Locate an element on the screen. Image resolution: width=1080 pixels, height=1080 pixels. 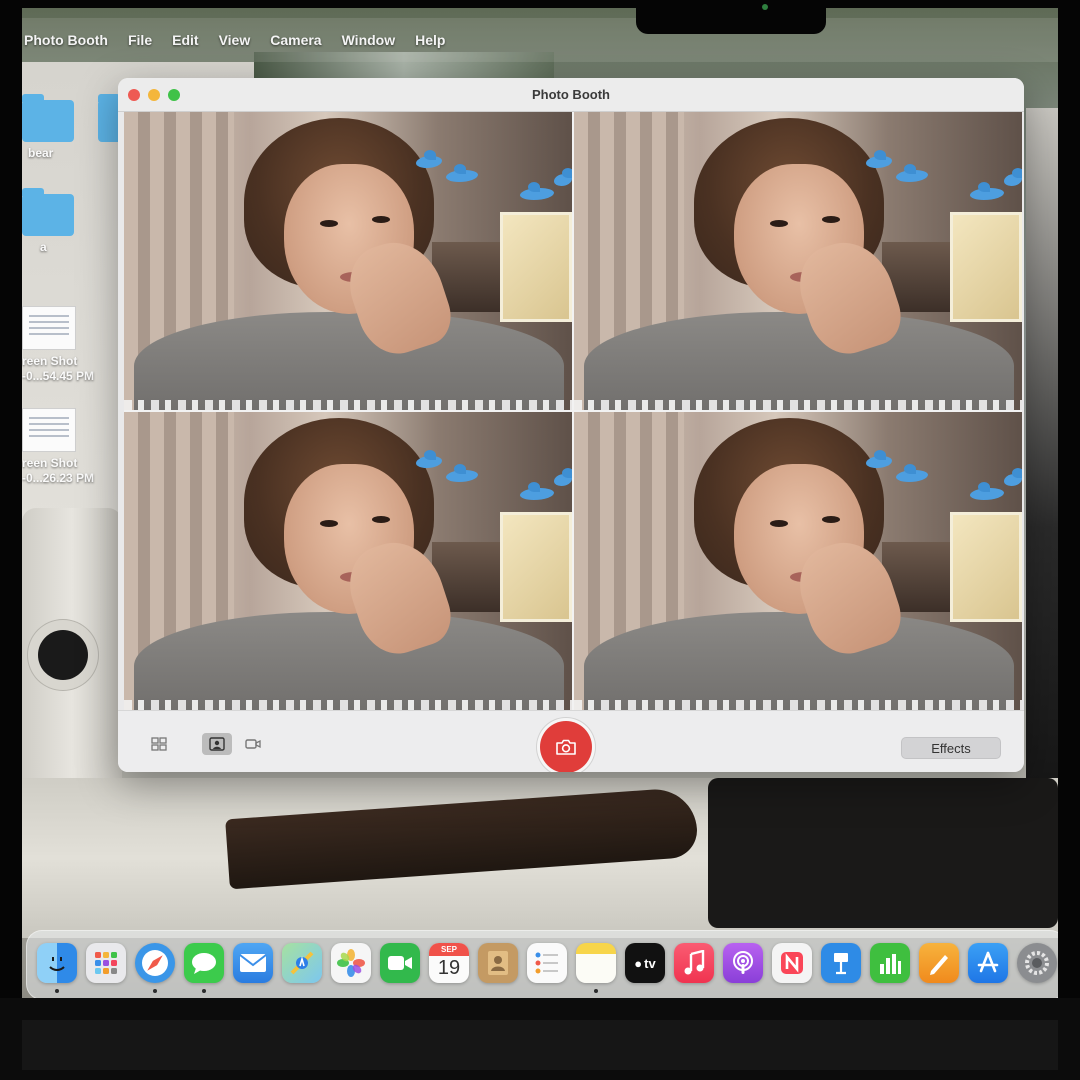
checklist-icon is located at coordinates (546, 963).